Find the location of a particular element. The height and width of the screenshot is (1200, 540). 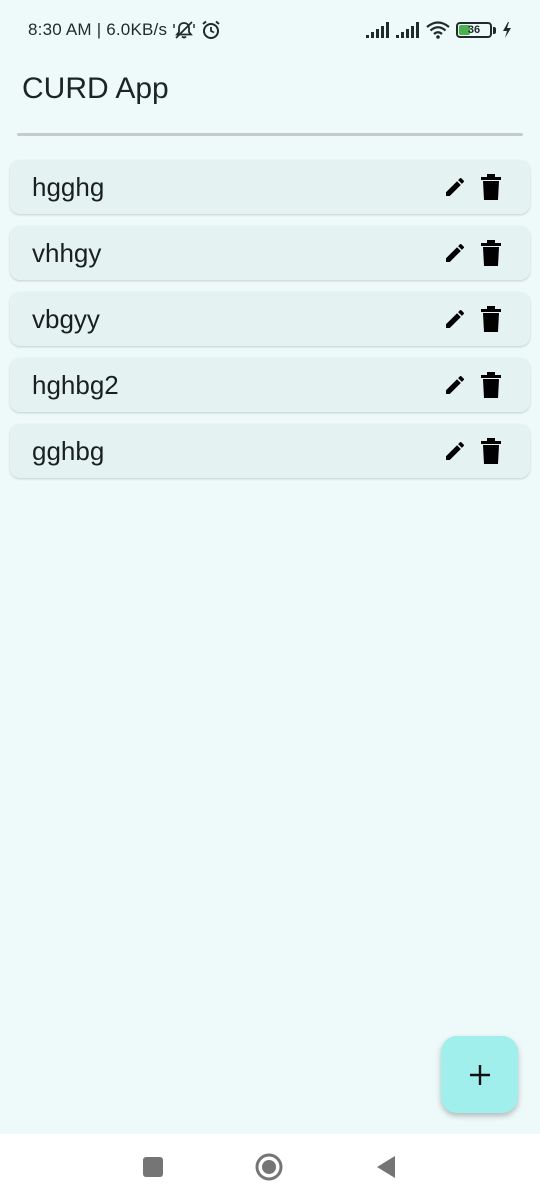

list-item: hgghg is located at coordinates (270, 187).